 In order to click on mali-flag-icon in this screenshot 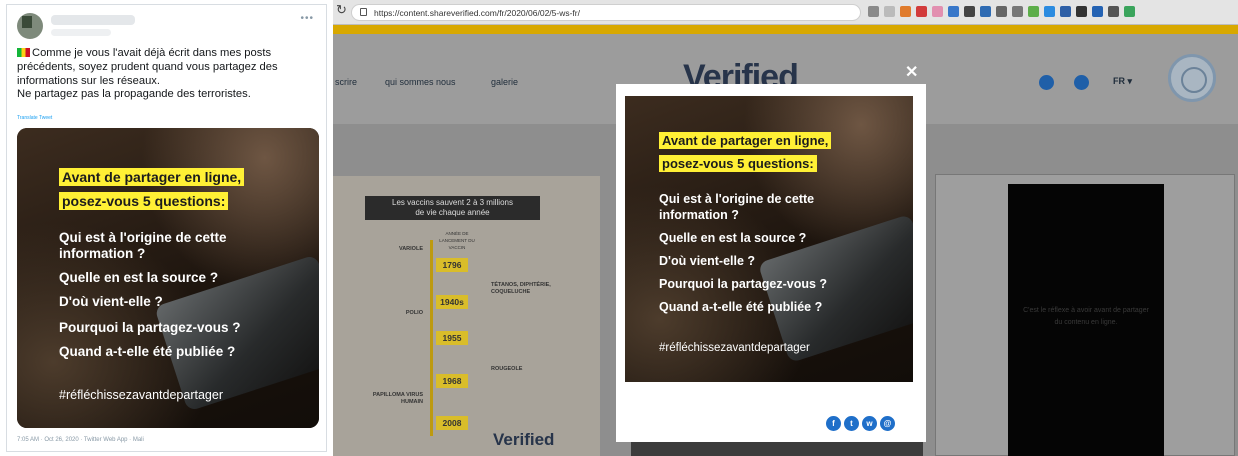, I will do `click(23, 52)`.